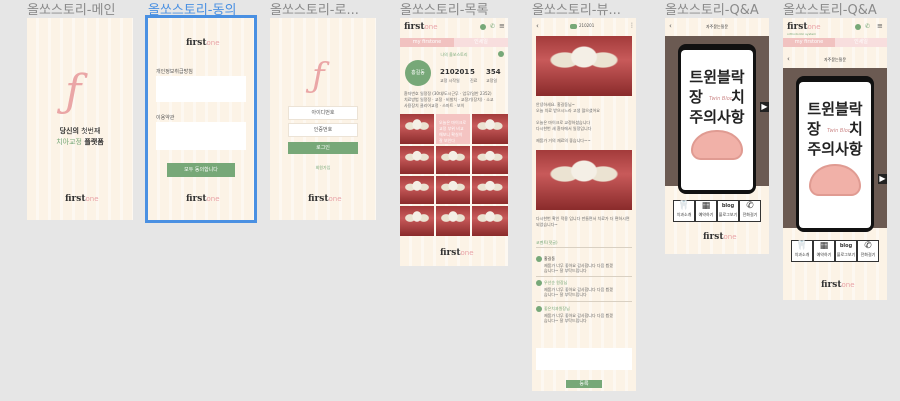  I want to click on brand-f-logo: ƒ, so click(318, 76).